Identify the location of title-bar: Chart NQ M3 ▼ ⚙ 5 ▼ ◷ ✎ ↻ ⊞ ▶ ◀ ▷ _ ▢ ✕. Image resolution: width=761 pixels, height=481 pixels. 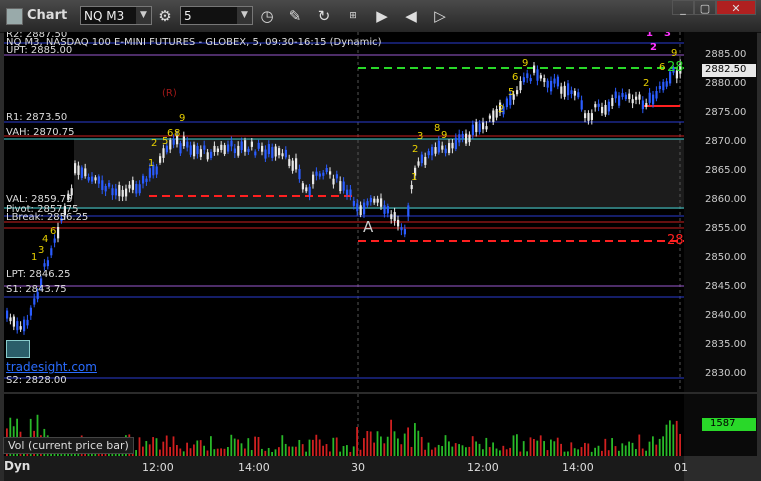
(380, 16).